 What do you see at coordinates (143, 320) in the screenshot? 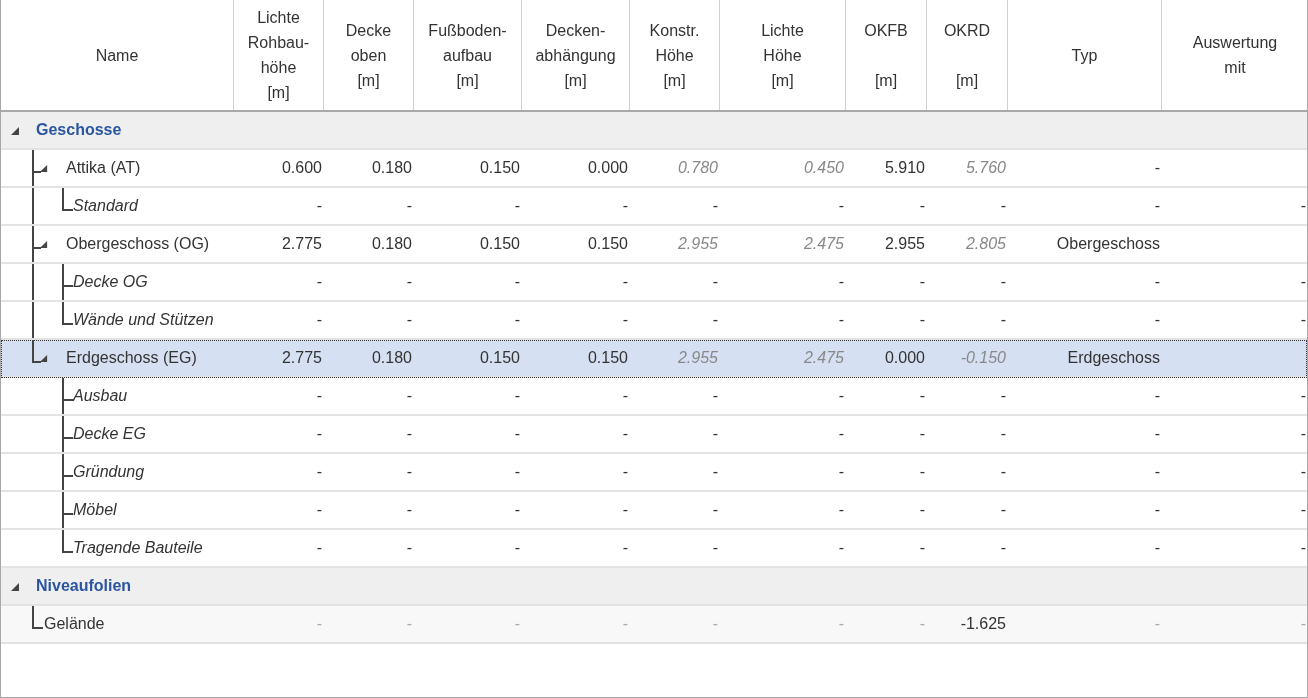
I see `tree-item-label: Wände und Stützen` at bounding box center [143, 320].